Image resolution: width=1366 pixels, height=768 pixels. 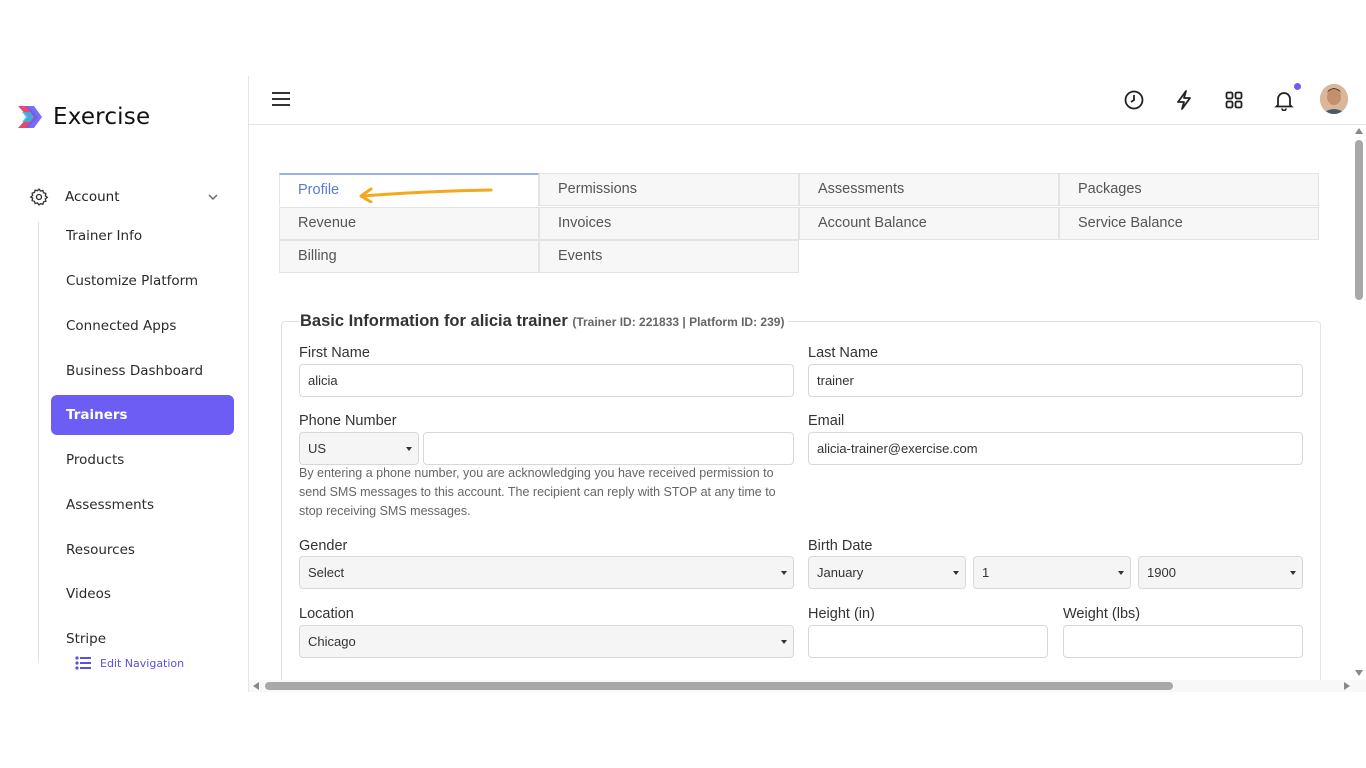 What do you see at coordinates (121, 326) in the screenshot?
I see `sidebar-item-label: Connected Apps` at bounding box center [121, 326].